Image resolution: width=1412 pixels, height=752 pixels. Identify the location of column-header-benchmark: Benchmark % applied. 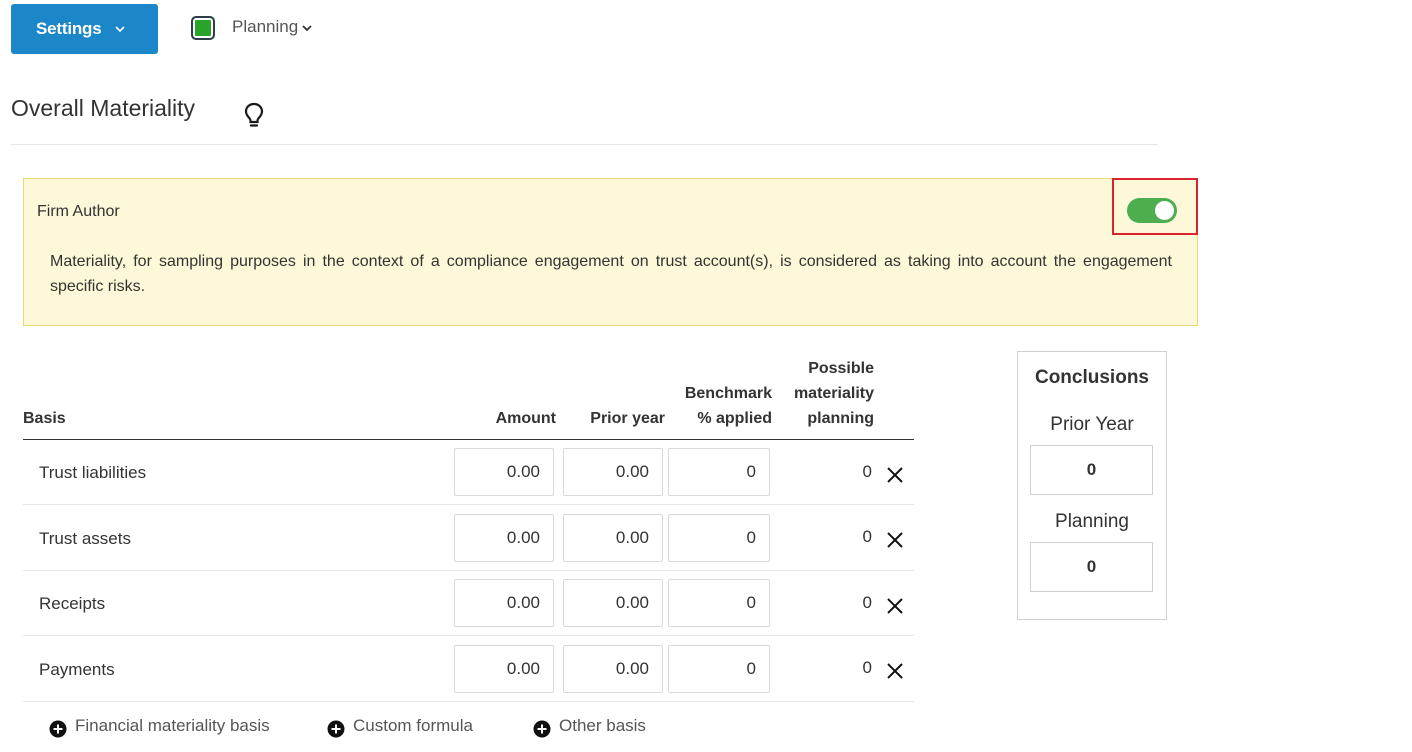
(728, 406).